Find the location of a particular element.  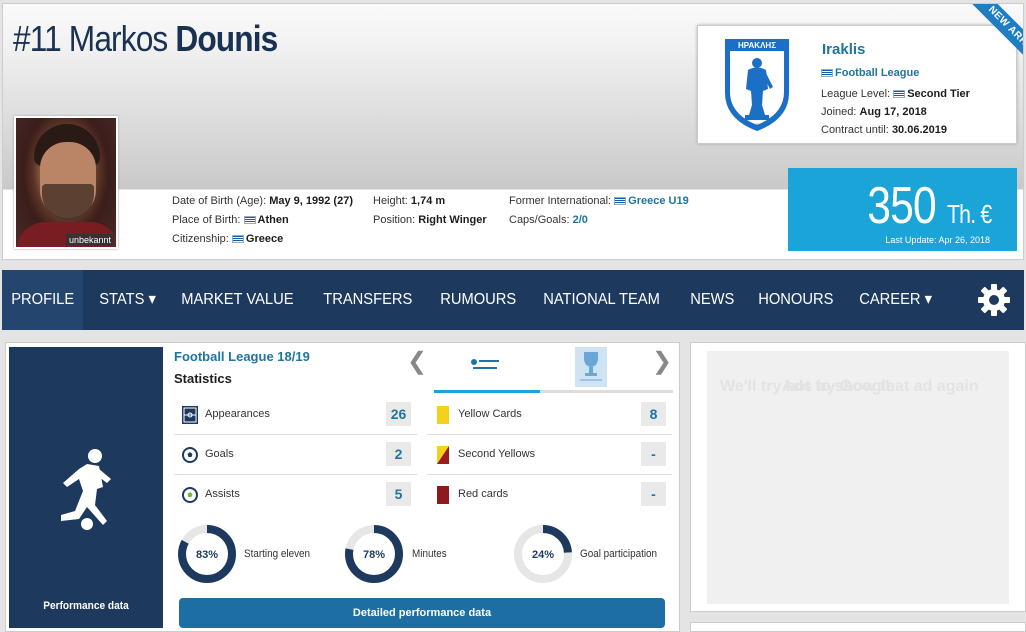

svg-text: ΗΡΑΚΛΗΣ is located at coordinates (757, 45).